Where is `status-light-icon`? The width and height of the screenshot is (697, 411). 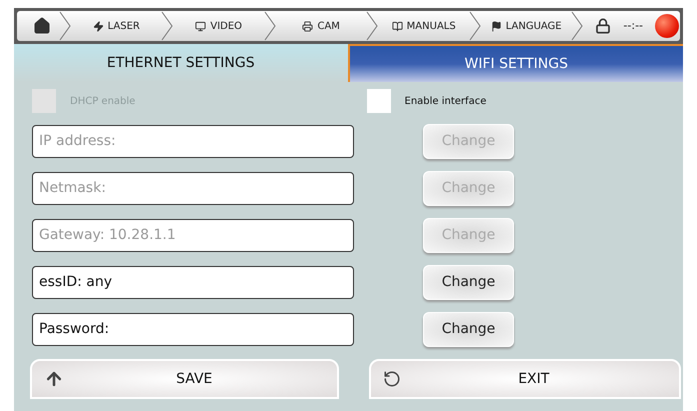 status-light-icon is located at coordinates (667, 26).